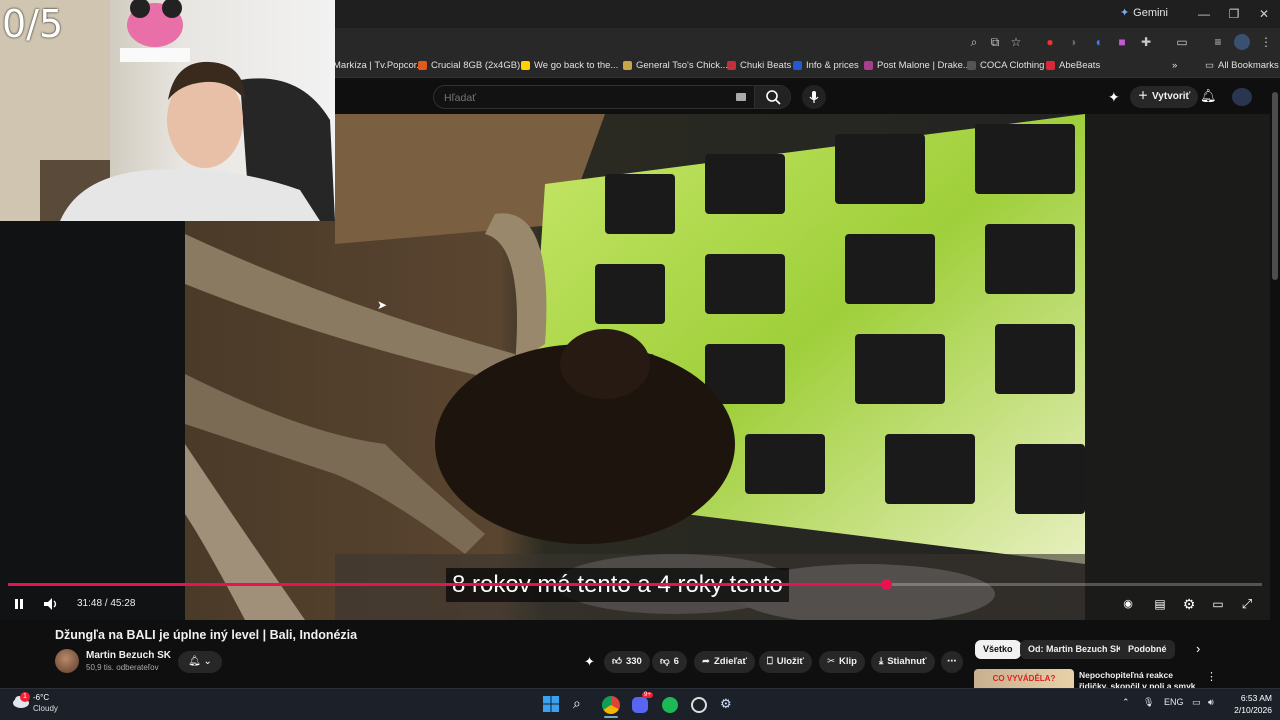 This screenshot has width=1280, height=720. Describe the element at coordinates (903, 662) in the screenshot. I see `download-button: ⤓ Stiahnuť` at that location.